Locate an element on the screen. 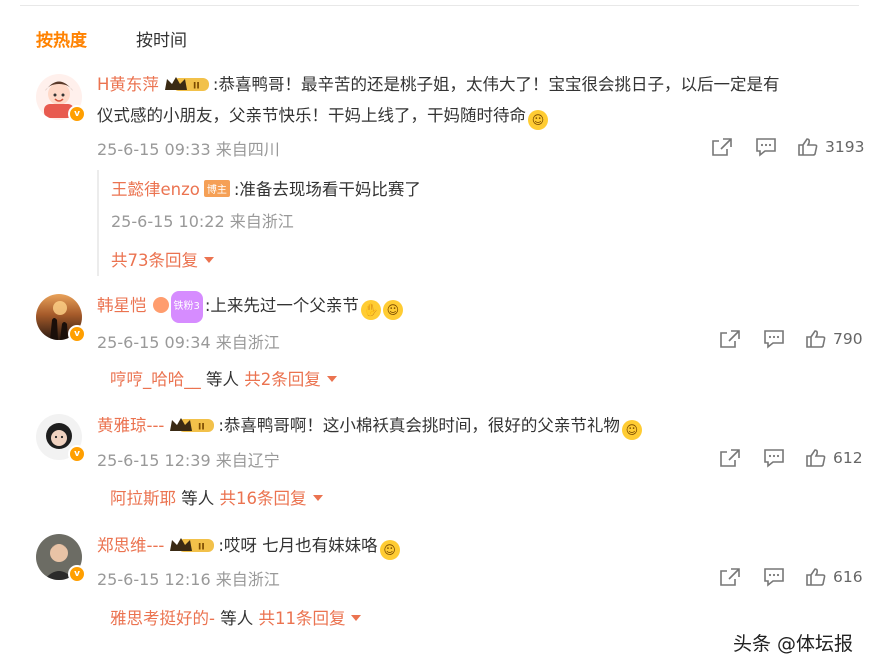 This screenshot has width=871, height=672. like-button: 612 is located at coordinates (834, 458).